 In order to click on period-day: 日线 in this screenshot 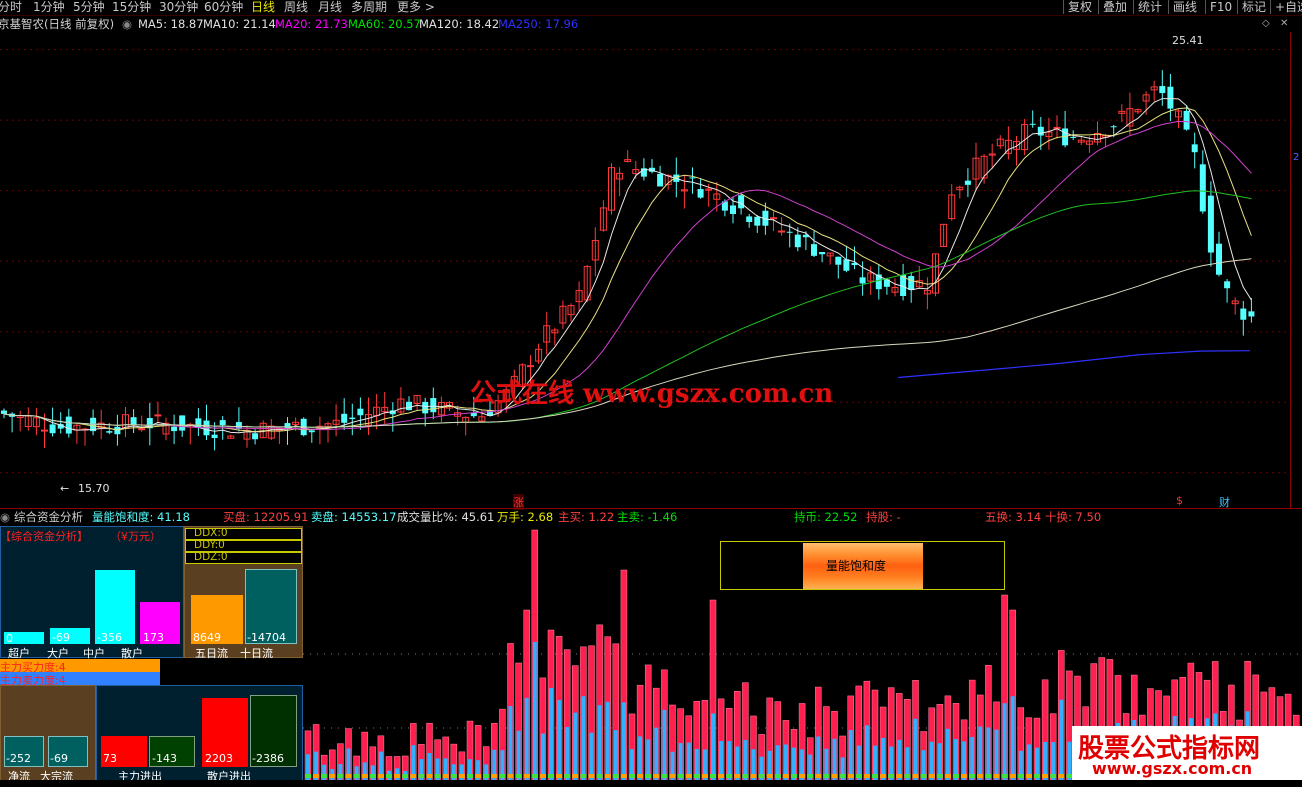, I will do `click(263, 7)`.